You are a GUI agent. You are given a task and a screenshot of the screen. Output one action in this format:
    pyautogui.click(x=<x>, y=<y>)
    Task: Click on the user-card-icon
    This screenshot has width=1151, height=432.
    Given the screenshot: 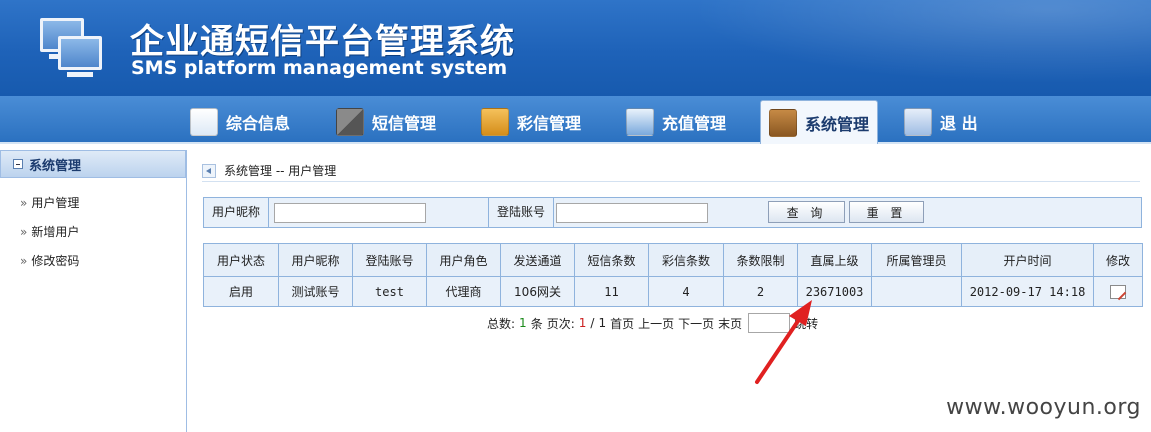 What is the action you would take?
    pyautogui.click(x=204, y=122)
    